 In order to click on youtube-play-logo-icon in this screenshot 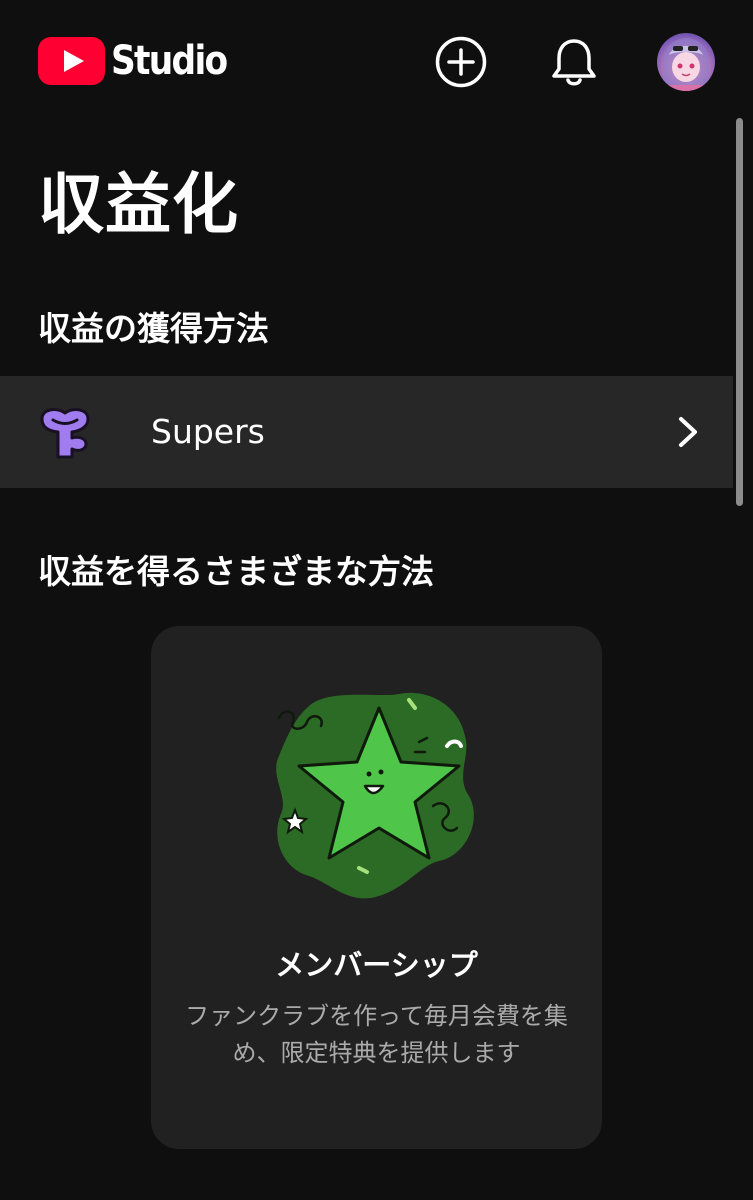, I will do `click(71, 61)`.